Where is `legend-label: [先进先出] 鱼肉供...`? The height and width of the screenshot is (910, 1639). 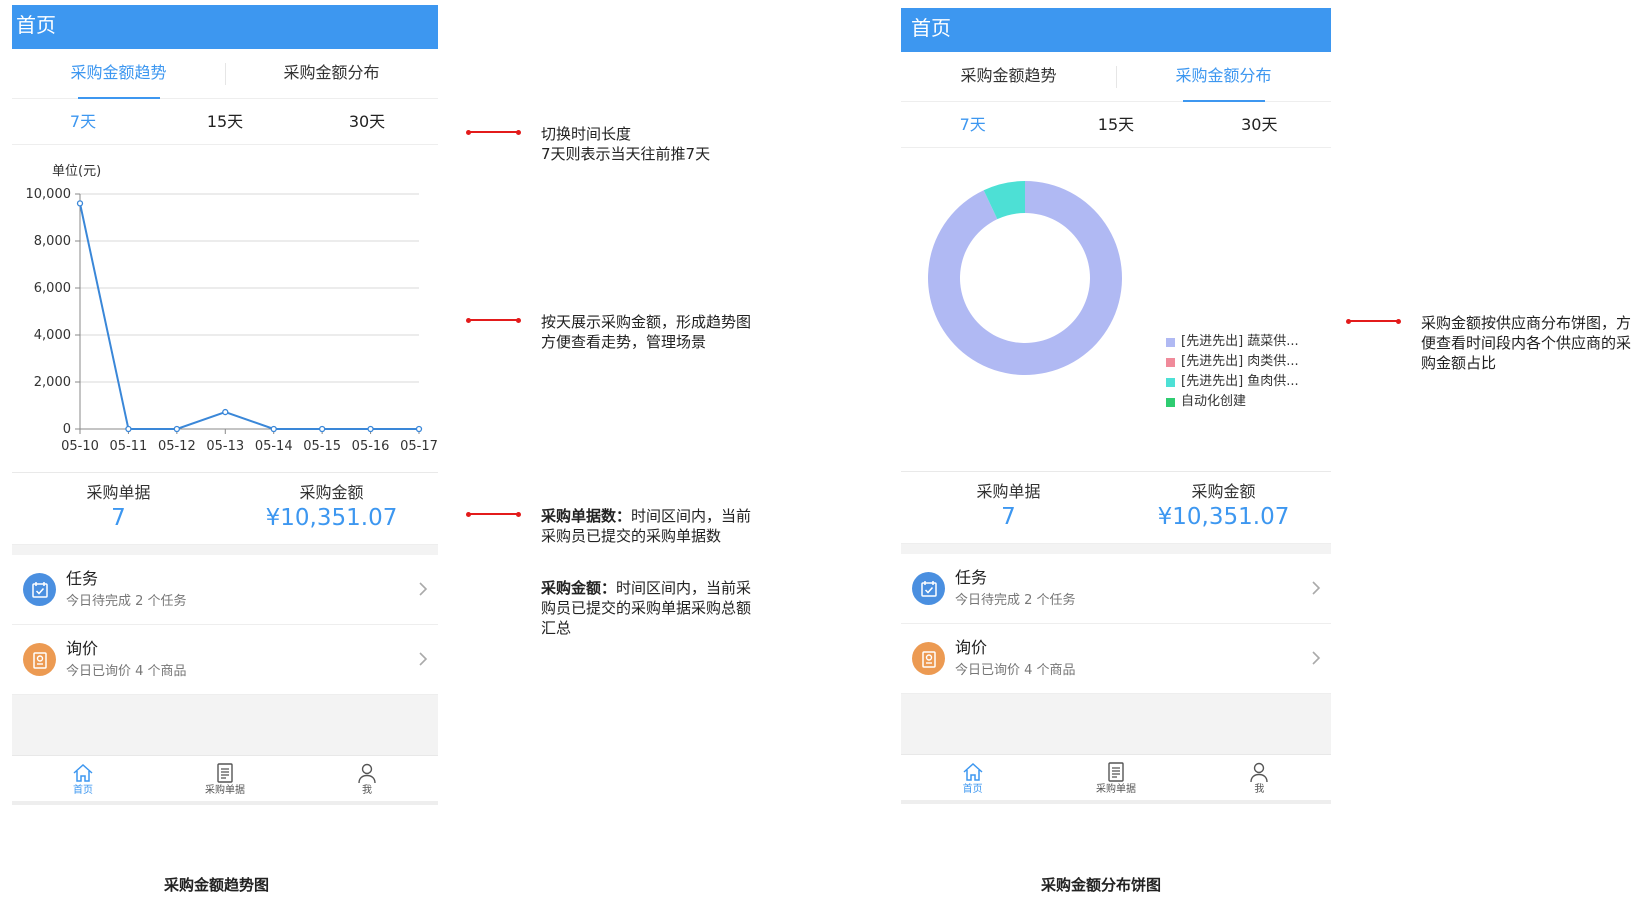
legend-label: [先进先出] 鱼肉供... is located at coordinates (1240, 381).